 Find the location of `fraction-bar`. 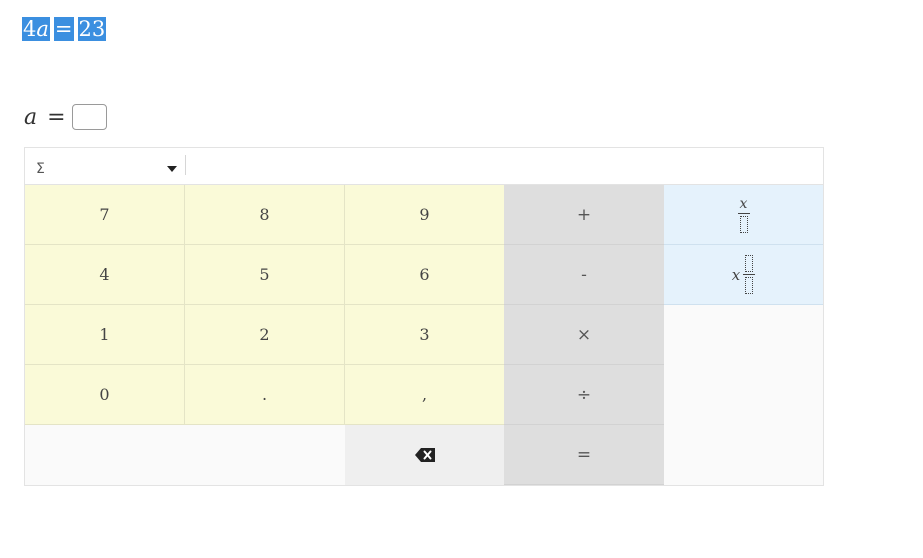

fraction-bar is located at coordinates (743, 213).